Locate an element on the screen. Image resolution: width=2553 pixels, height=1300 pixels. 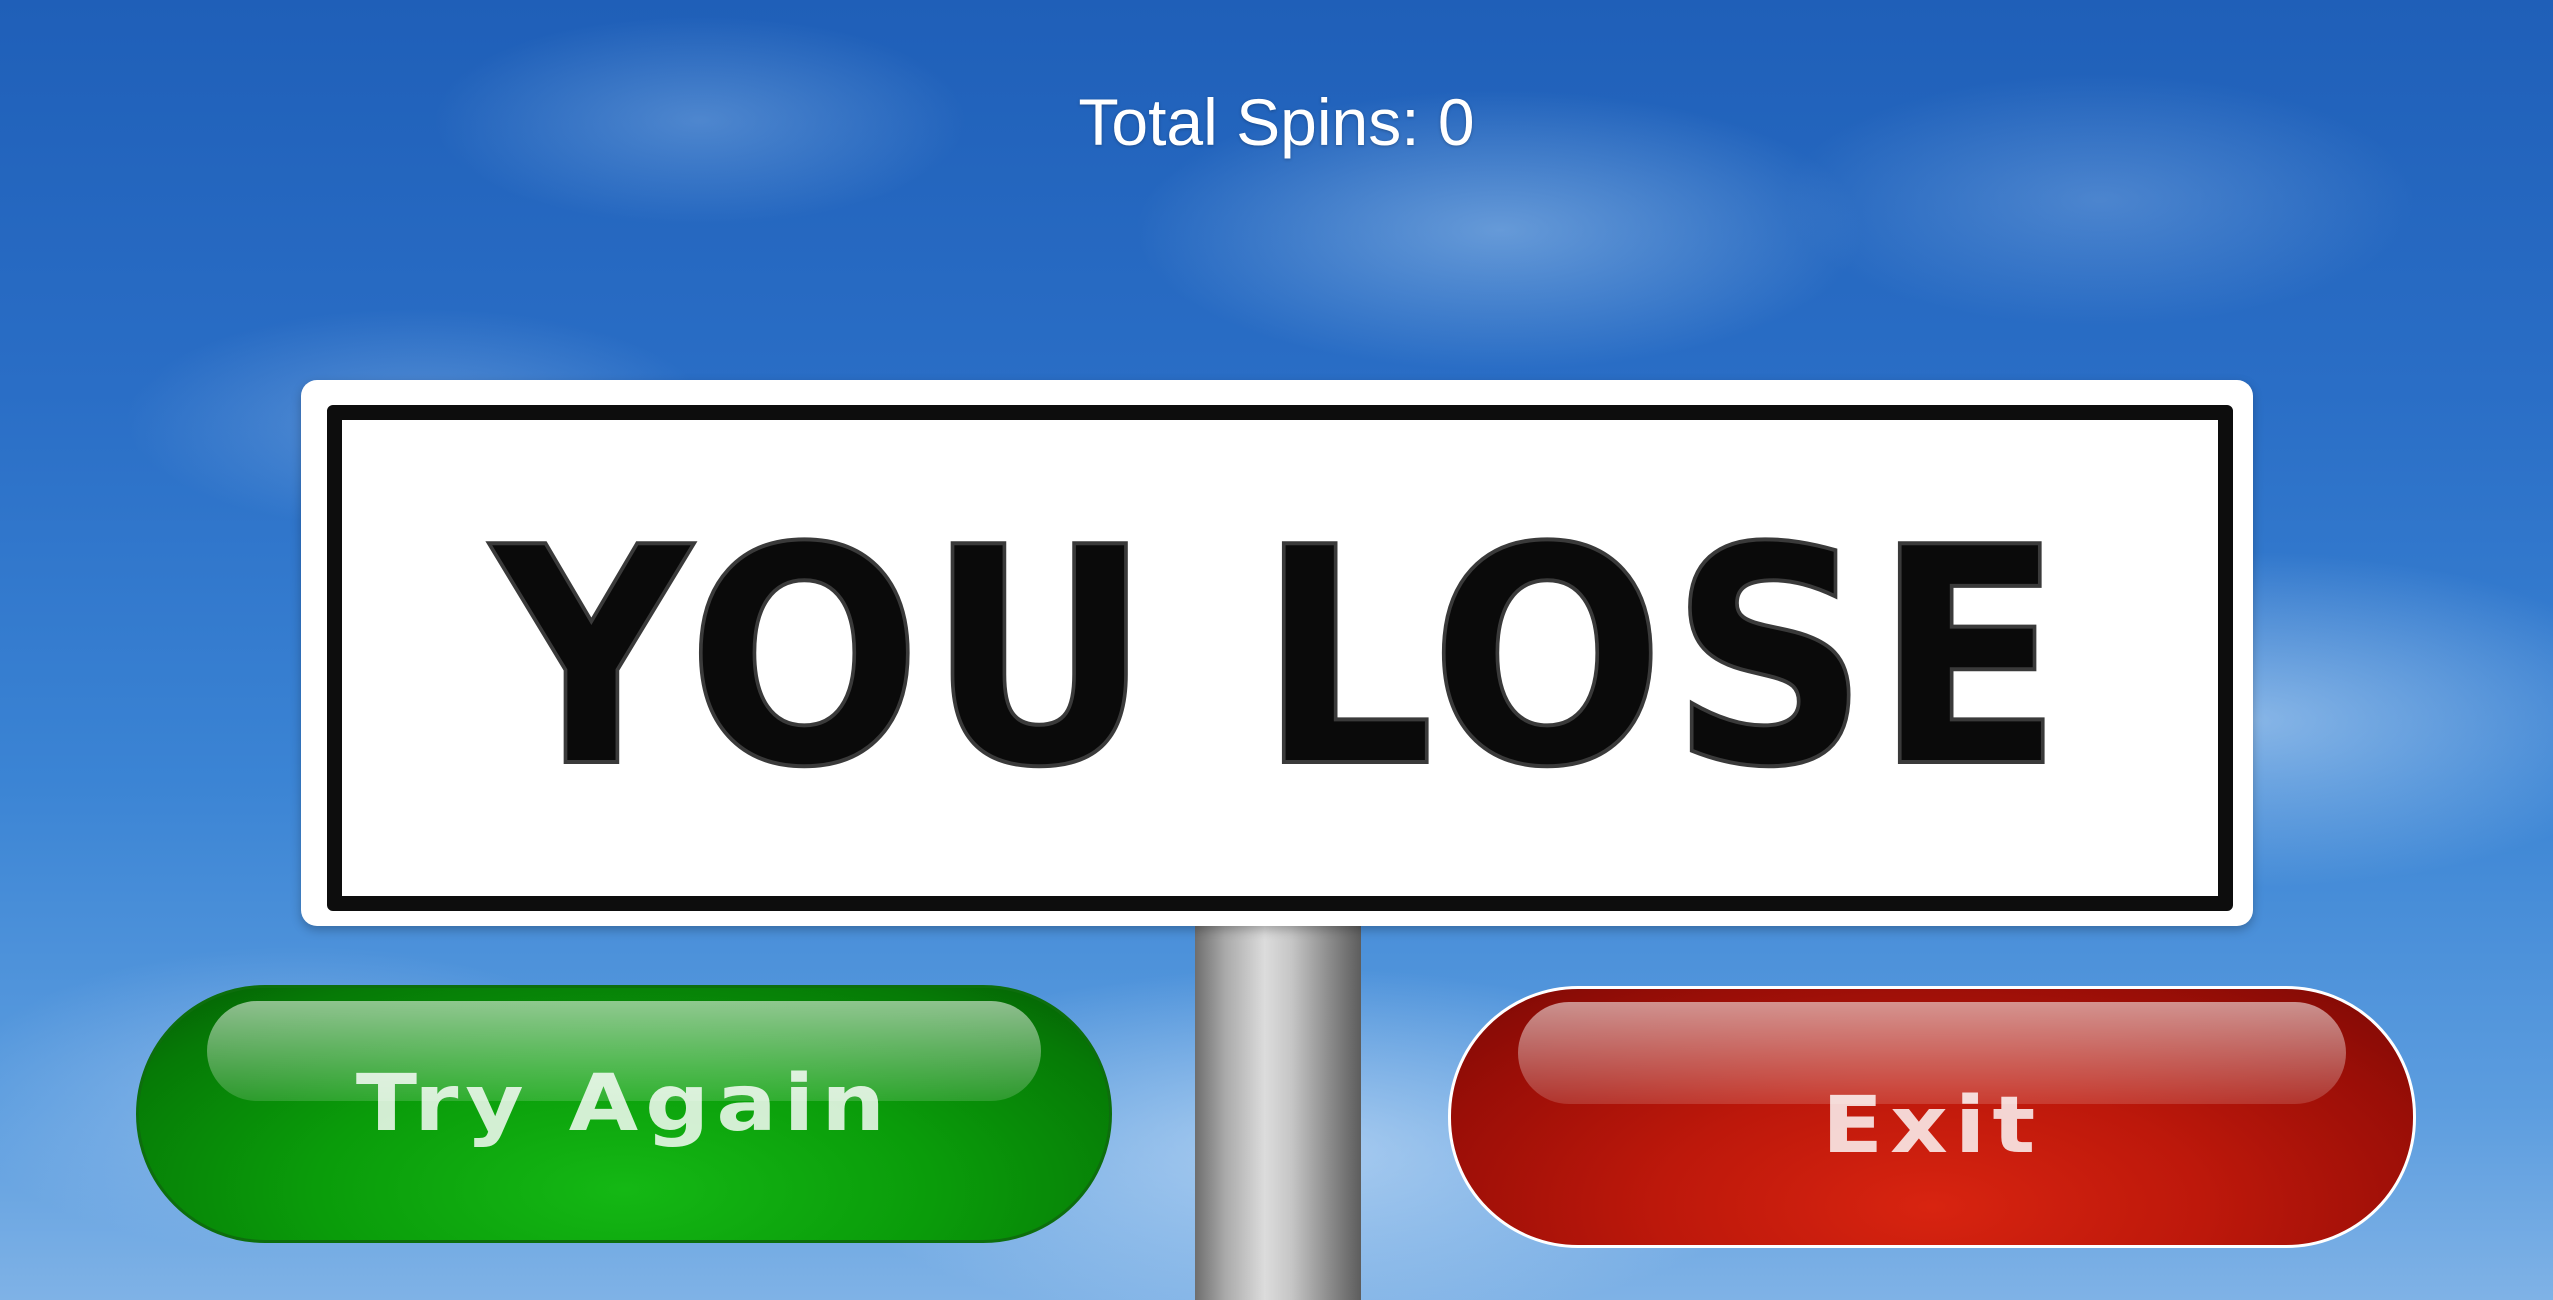
try-again-label: Try Again is located at coordinates (624, 1104).